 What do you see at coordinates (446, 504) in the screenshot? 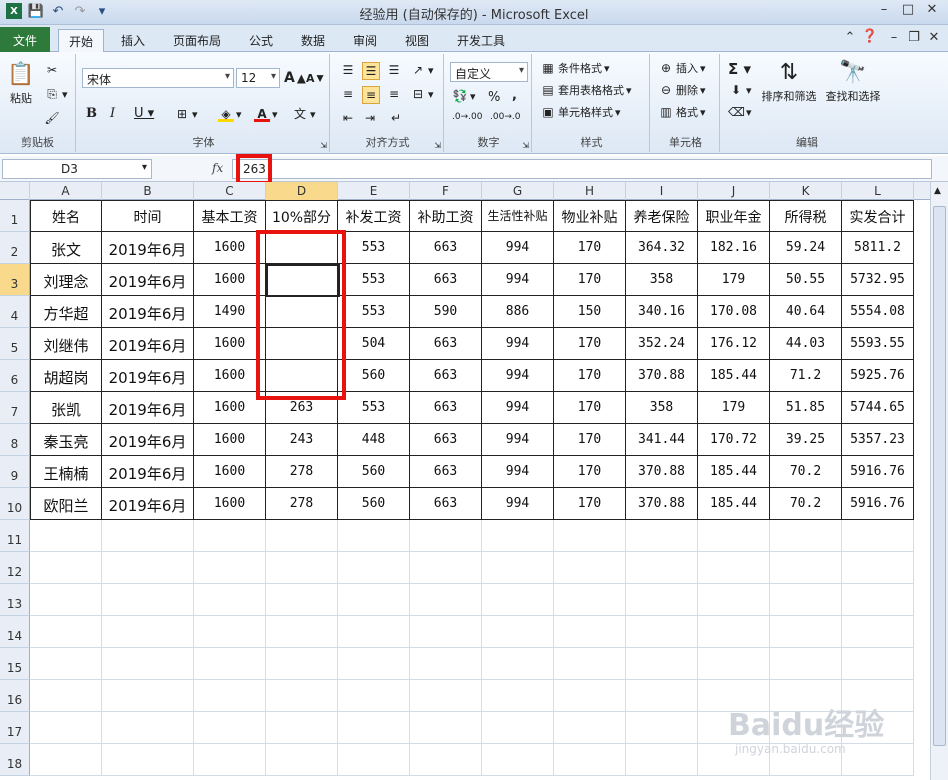
I see `cell-f10: 663` at bounding box center [446, 504].